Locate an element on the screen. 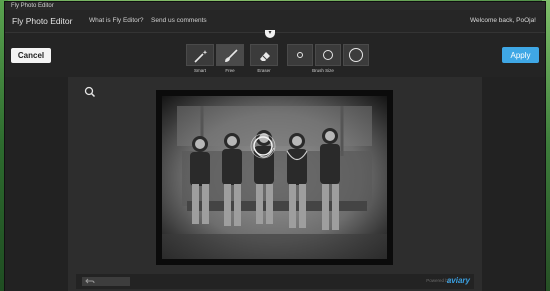 This screenshot has height=291, width=550. nav-link-send-comments: Send us comments is located at coordinates (179, 20).